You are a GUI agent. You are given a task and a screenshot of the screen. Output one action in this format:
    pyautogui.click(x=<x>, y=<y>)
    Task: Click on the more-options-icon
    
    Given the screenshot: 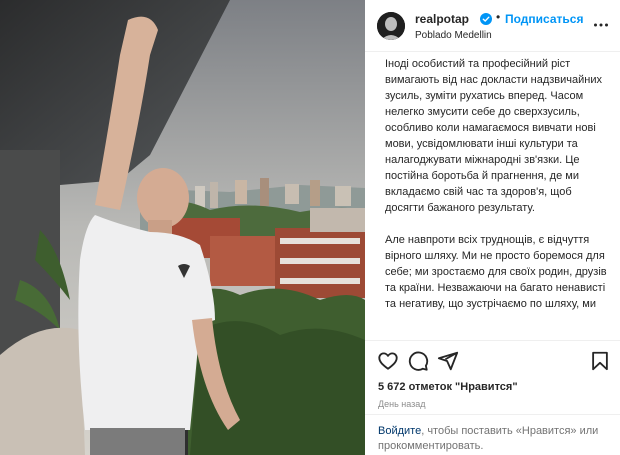 What is the action you would take?
    pyautogui.click(x=601, y=25)
    